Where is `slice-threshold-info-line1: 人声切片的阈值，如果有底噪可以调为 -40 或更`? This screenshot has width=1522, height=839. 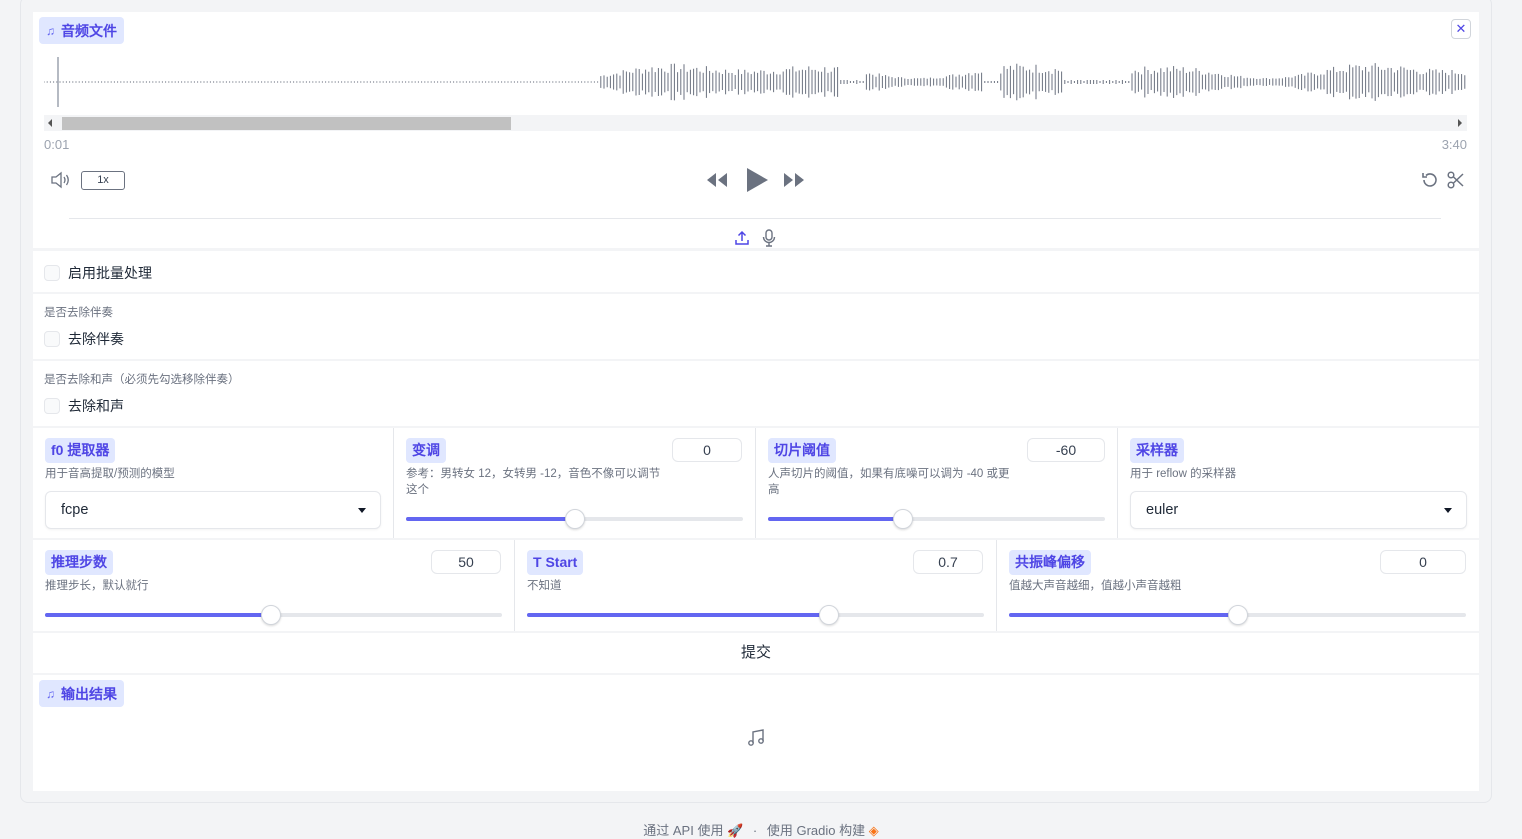
slice-threshold-info-line1: 人声切片的阈值，如果有底噪可以调为 -40 或更 is located at coordinates (889, 474).